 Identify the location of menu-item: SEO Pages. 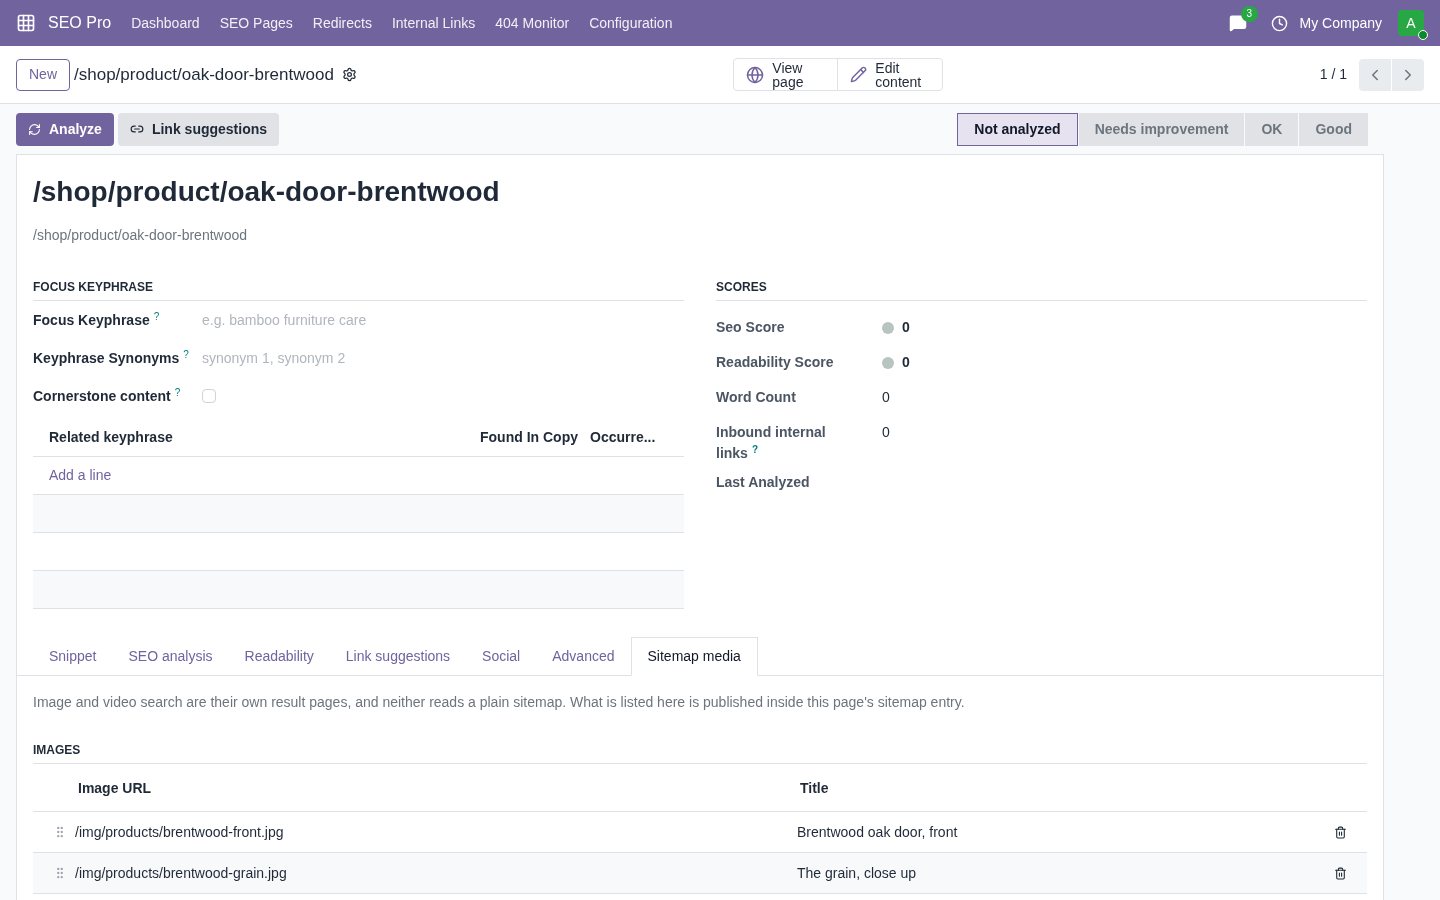
(256, 23).